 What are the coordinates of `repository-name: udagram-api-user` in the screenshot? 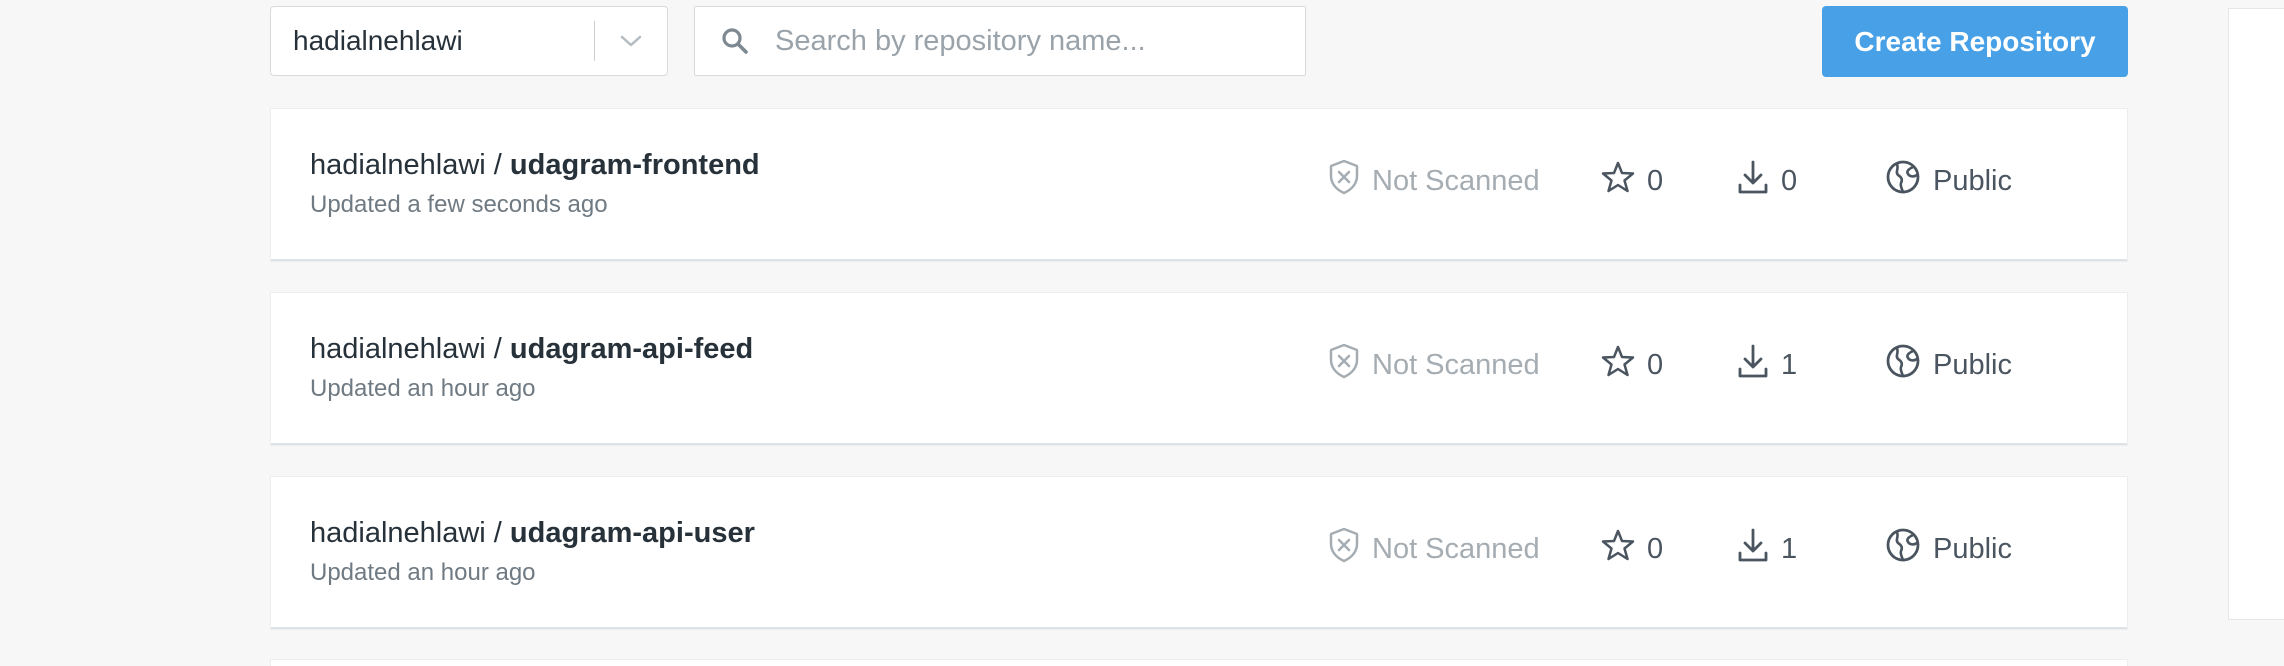 It's located at (632, 533).